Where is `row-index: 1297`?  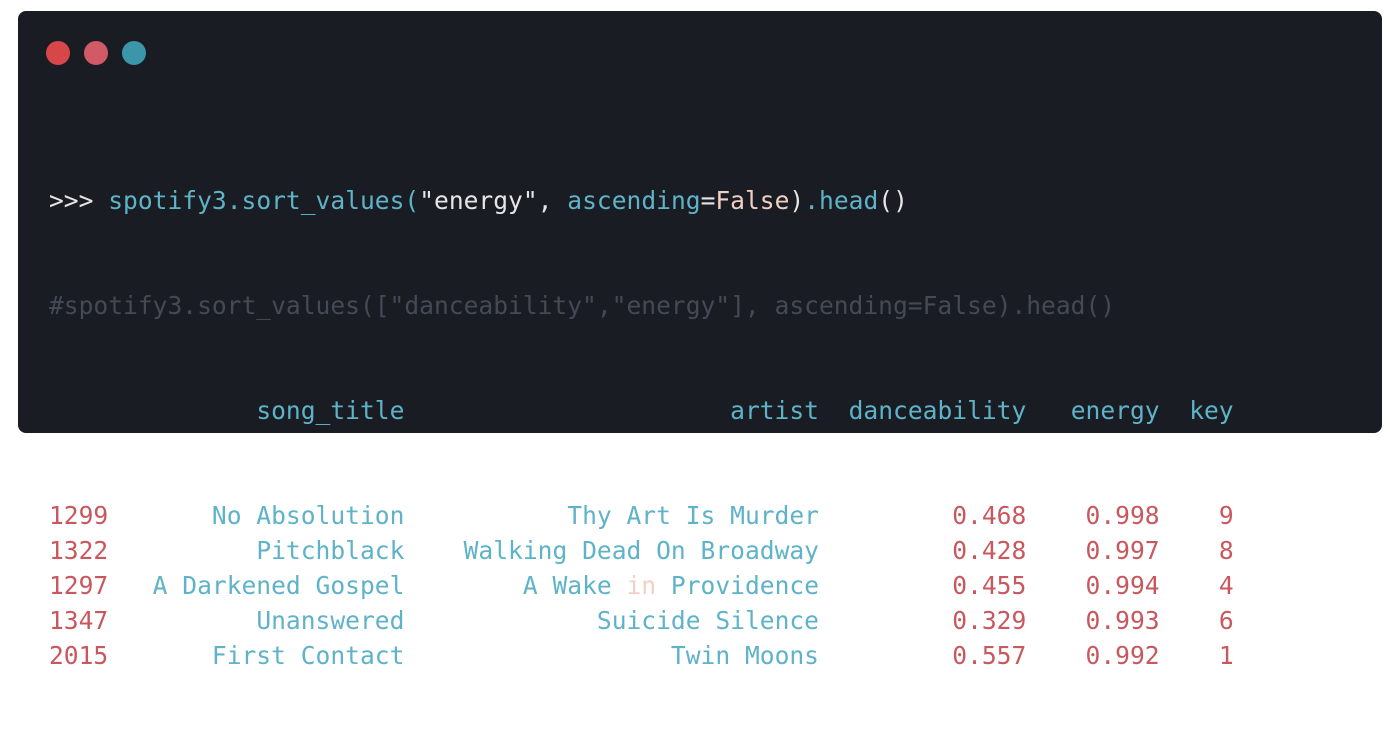
row-index: 1297 is located at coordinates (79, 585).